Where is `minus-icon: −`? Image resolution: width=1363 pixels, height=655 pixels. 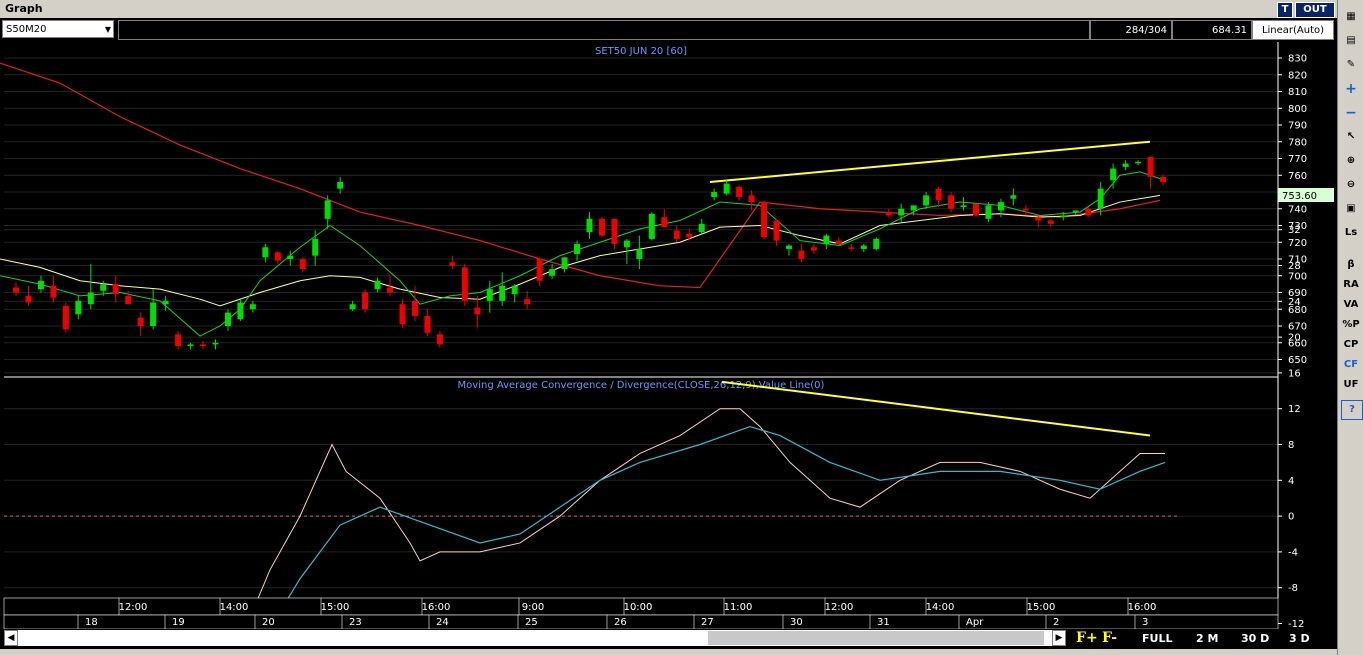
minus-icon: − is located at coordinates (1351, 113).